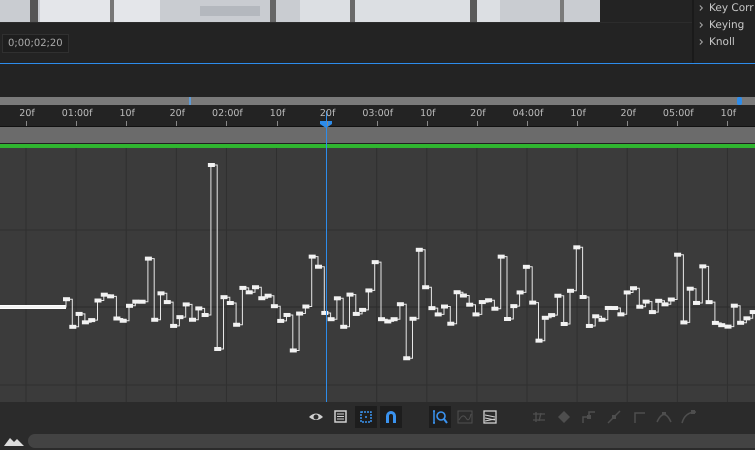 The image size is (755, 450). What do you see at coordinates (739, 101) in the screenshot?
I see `work-area-end-handle` at bounding box center [739, 101].